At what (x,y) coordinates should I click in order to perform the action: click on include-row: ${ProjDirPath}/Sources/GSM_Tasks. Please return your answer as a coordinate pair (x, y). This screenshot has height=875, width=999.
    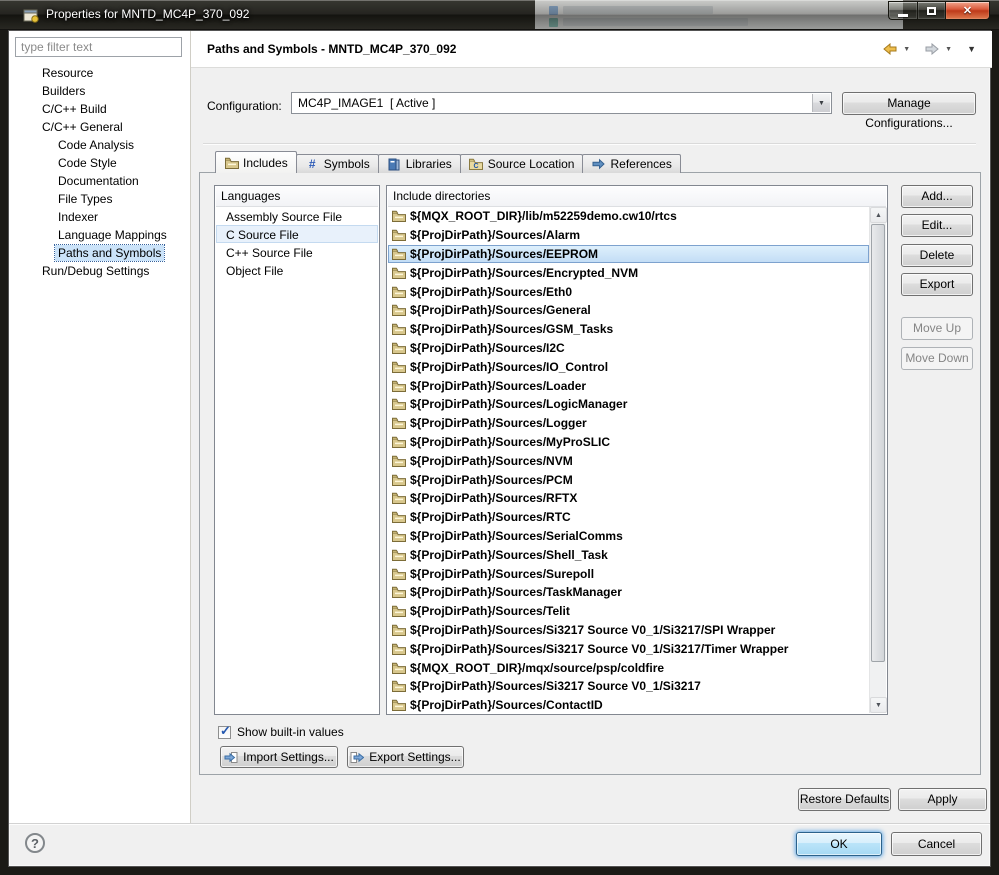
    Looking at the image, I should click on (628, 329).